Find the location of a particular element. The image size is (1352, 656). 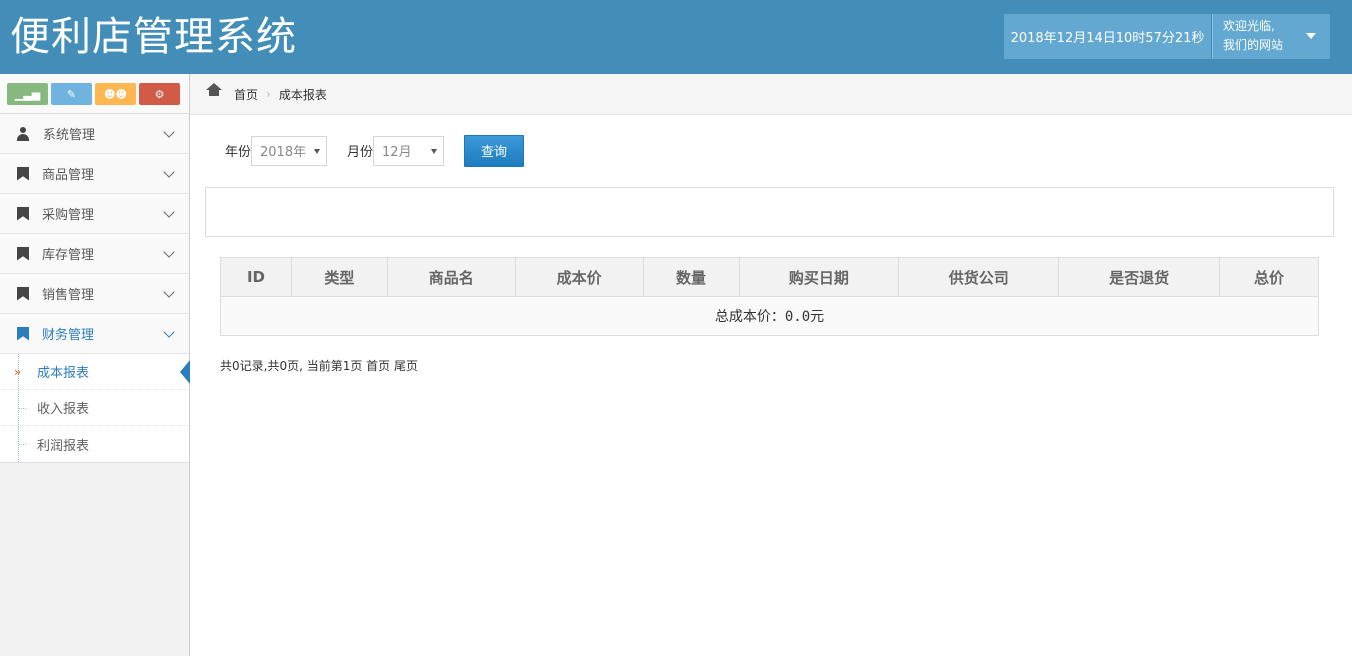

column-header: 总价 is located at coordinates (1269, 277).